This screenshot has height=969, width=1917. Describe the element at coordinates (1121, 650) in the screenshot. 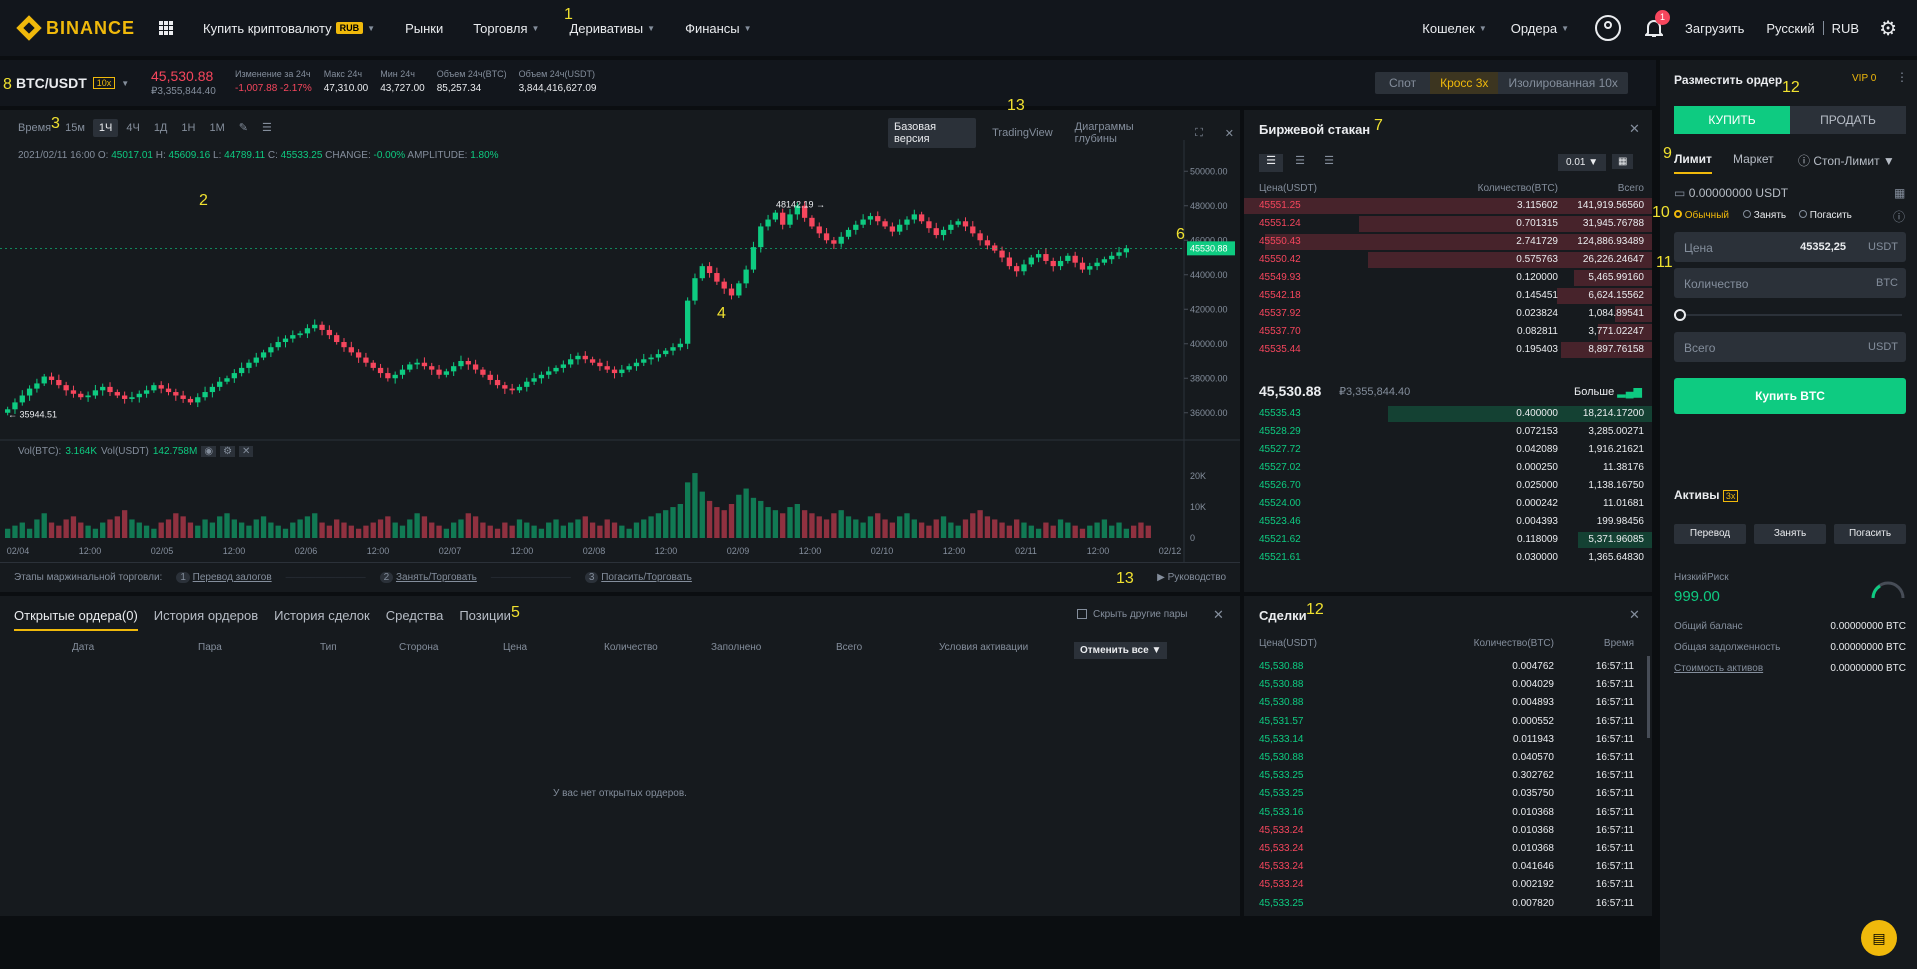

I see `cancel-all-button: Отменить все ▼` at that location.